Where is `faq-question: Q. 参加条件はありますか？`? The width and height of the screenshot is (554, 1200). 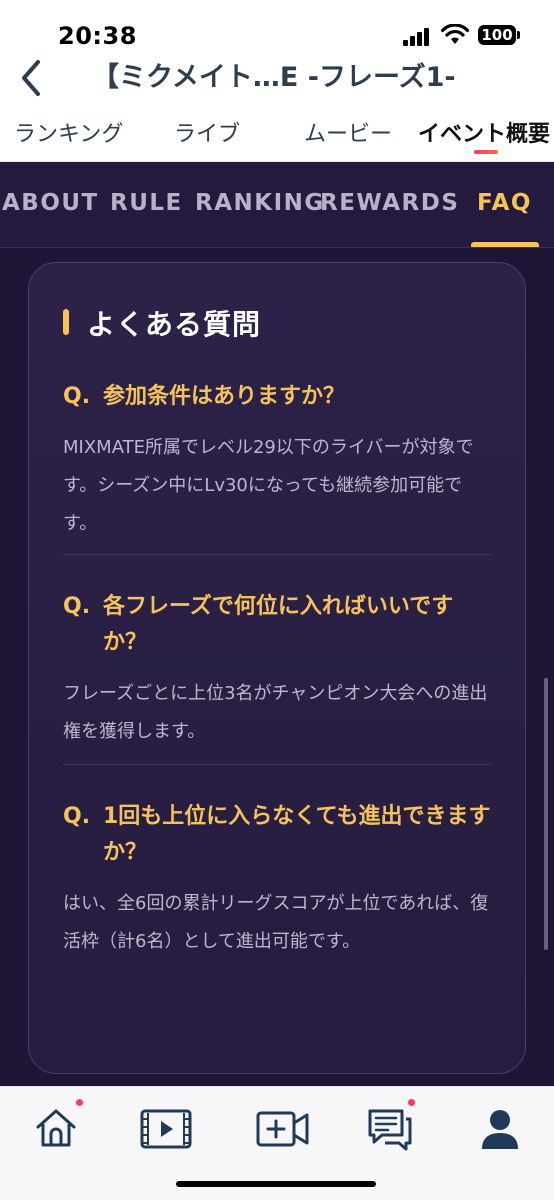 faq-question: Q. 参加条件はありますか？ is located at coordinates (278, 397).